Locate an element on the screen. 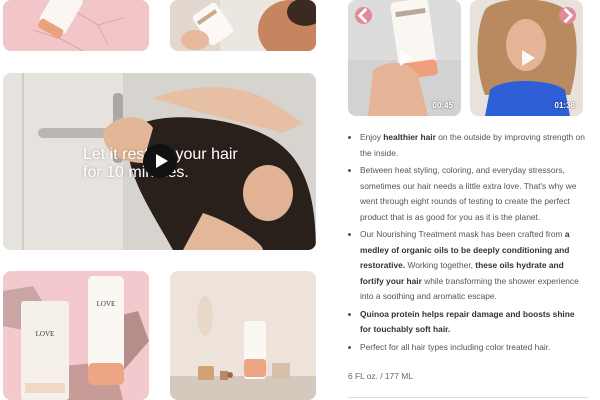 This screenshot has width=600, height=400. chevron-left-icon is located at coordinates (362, 15).